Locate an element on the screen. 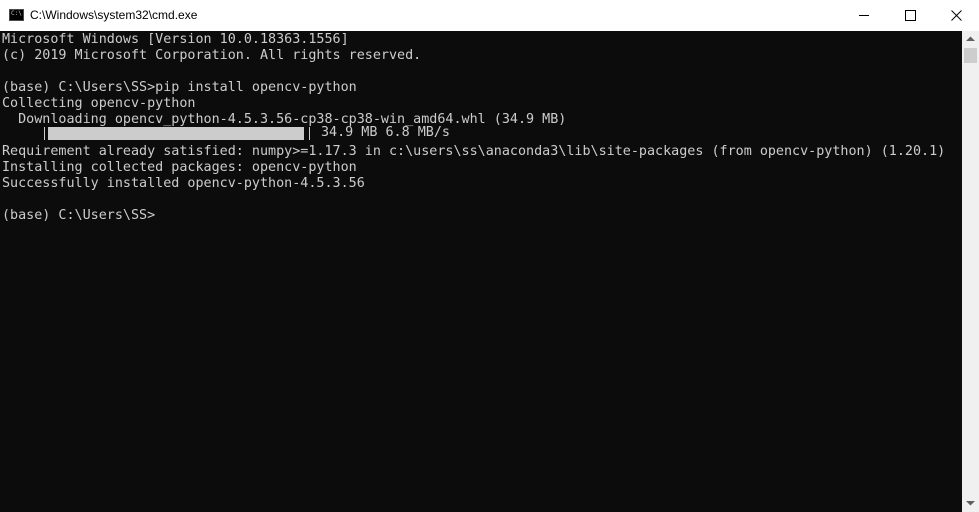 The width and height of the screenshot is (979, 512). title-bar: C:\ C:\Windows\system32\cmd.exe is located at coordinates (489, 15).